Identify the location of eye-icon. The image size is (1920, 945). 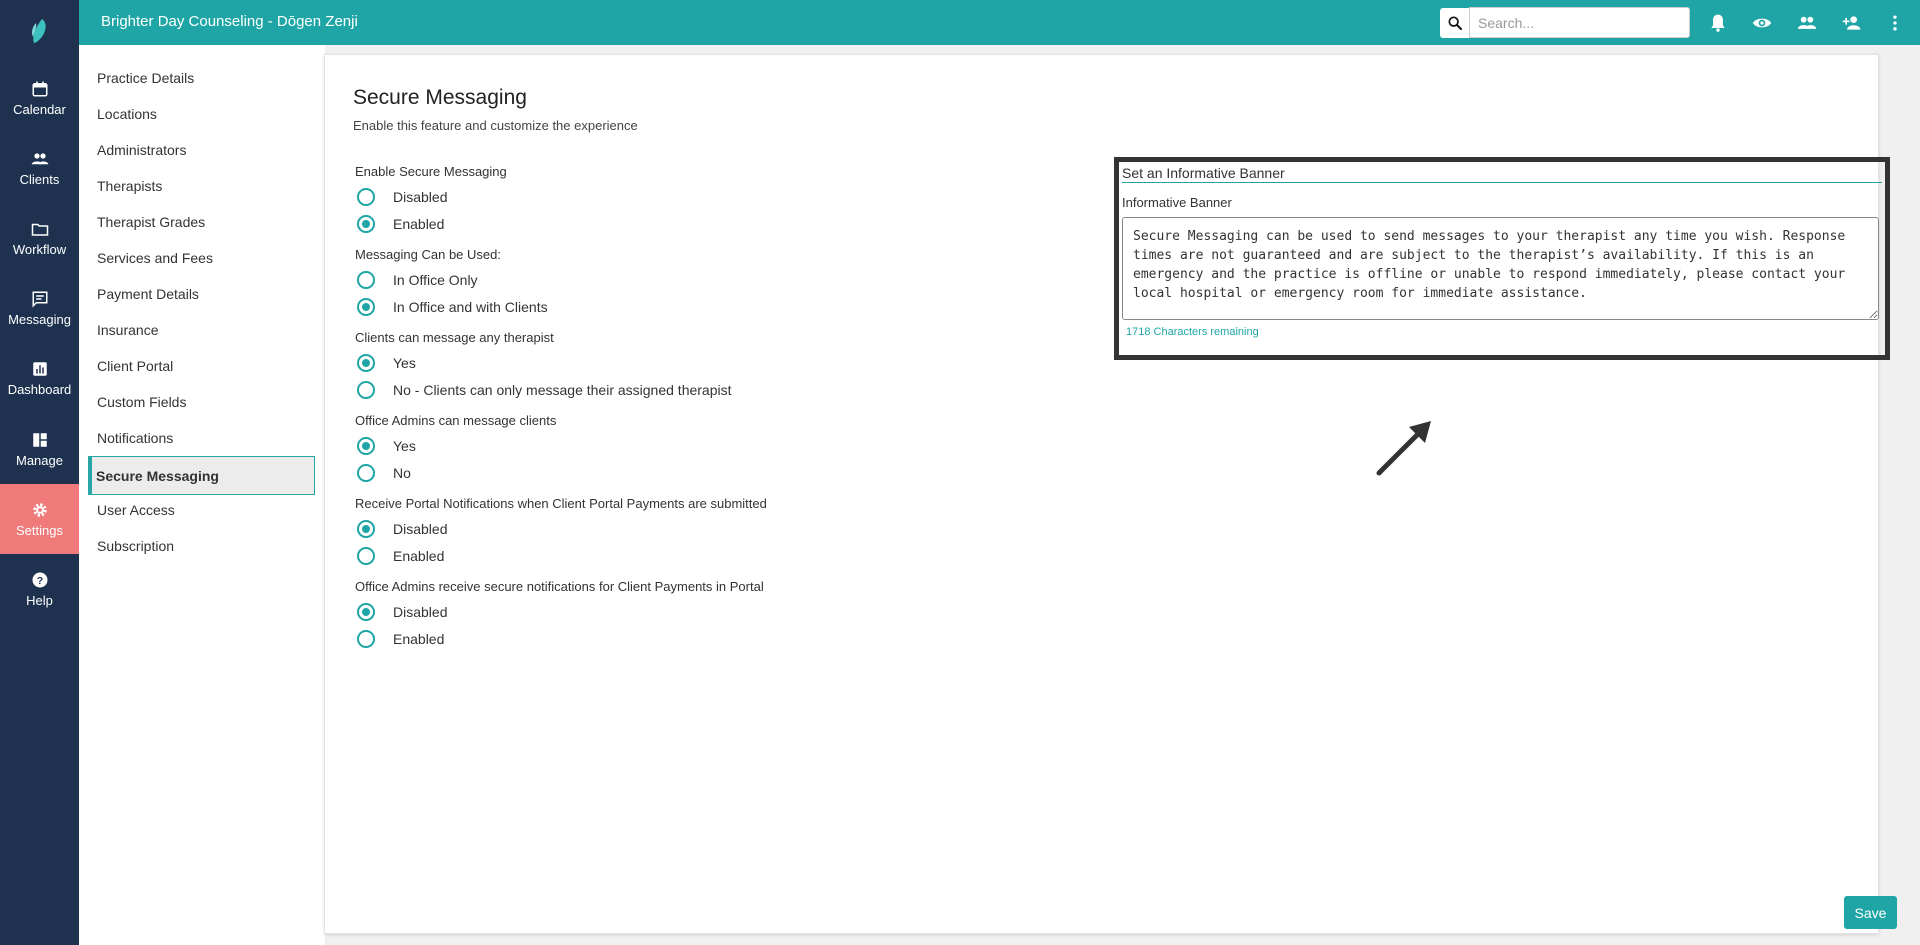
(1762, 23).